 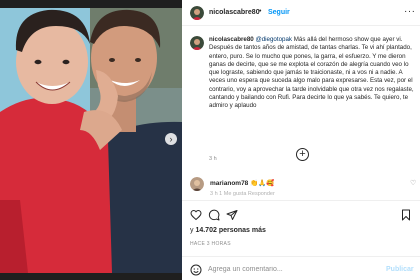 I want to click on chevron-right-icon: ›, so click(x=171, y=139).